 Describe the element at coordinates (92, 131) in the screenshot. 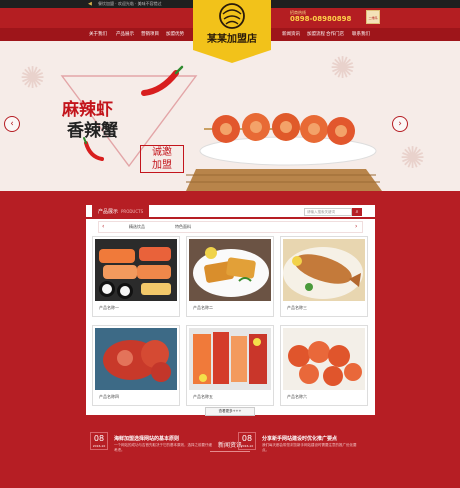

I see `banner-headline-2: 香辣蟹` at that location.